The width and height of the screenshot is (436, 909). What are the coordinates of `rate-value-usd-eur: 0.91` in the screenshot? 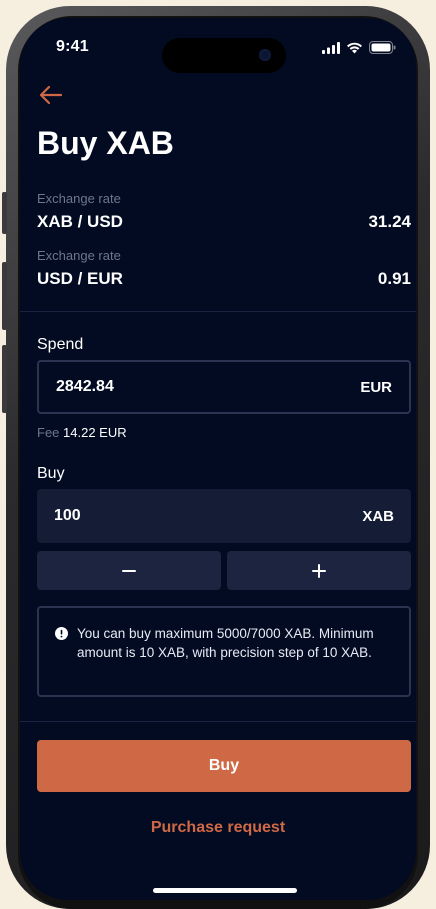 It's located at (394, 278).